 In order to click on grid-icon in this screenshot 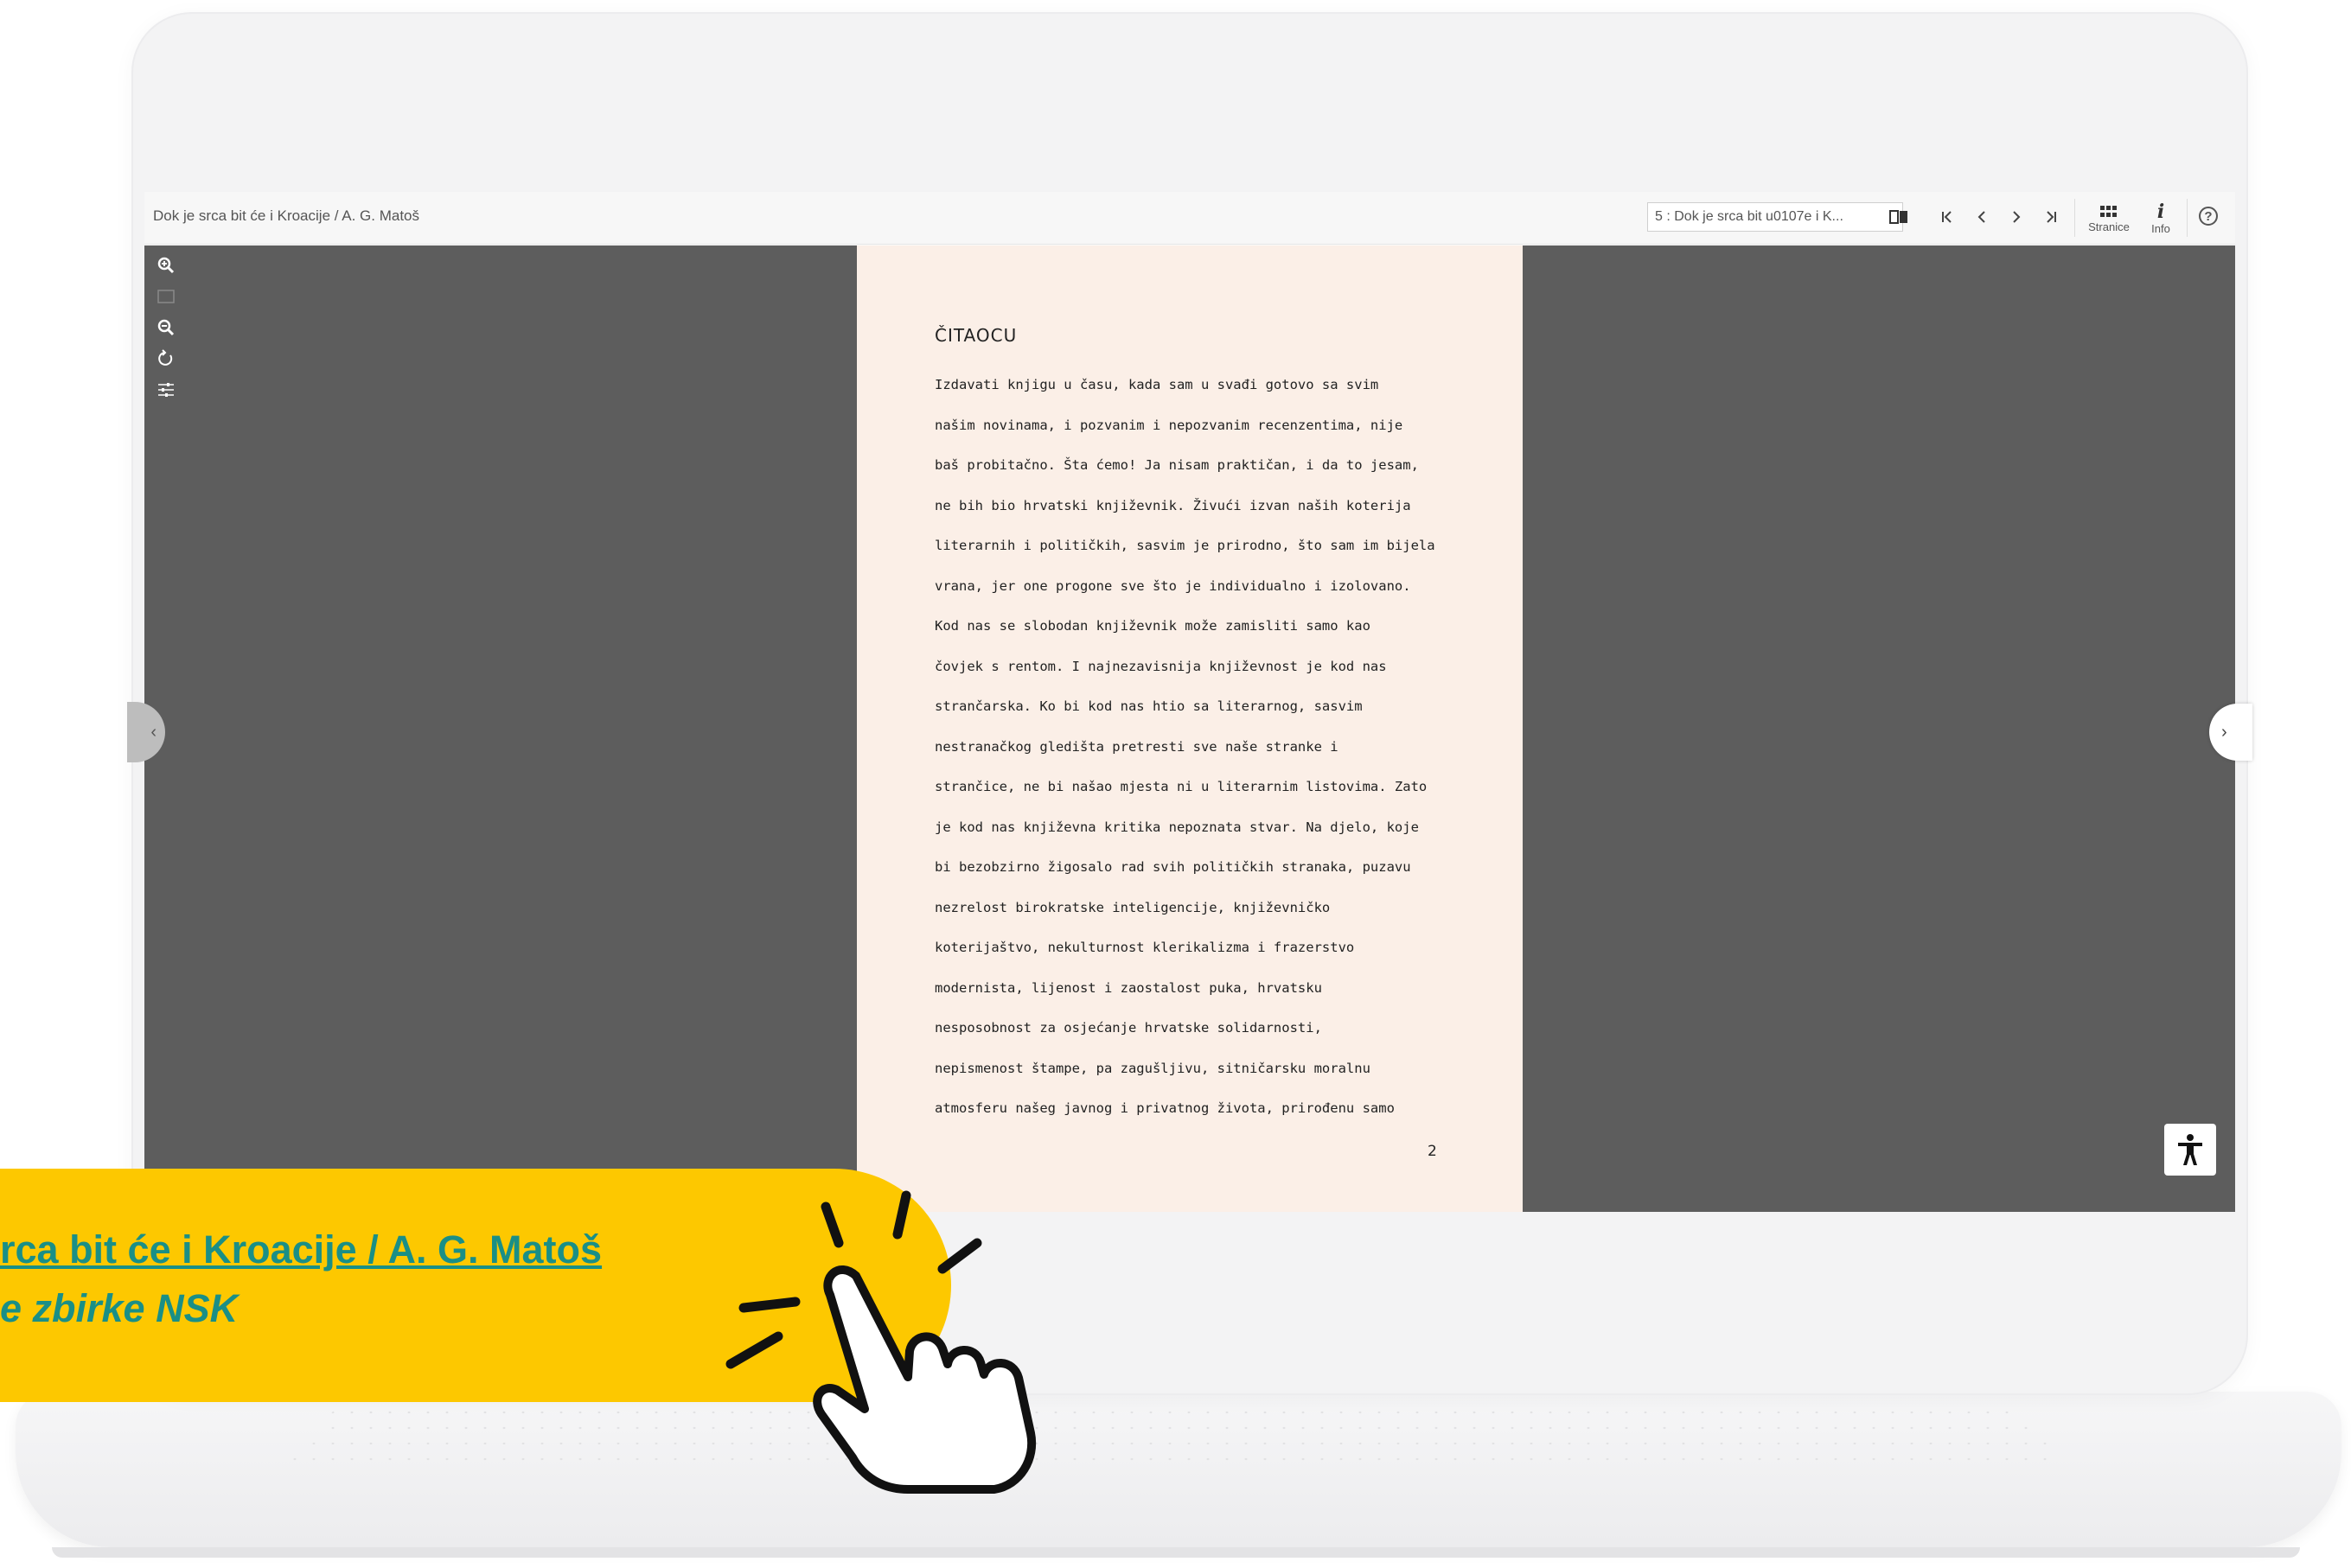, I will do `click(2108, 211)`.